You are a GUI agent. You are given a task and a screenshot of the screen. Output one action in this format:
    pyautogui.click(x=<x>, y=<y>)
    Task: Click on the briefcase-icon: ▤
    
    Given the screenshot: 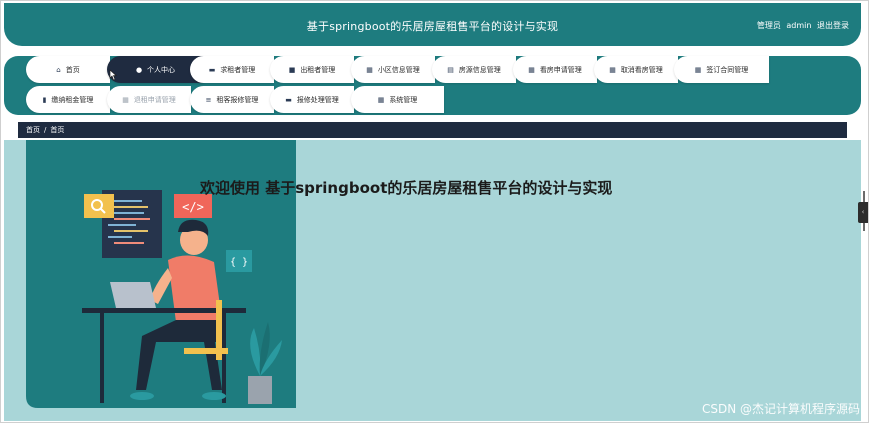 What is the action you would take?
    pyautogui.click(x=450, y=69)
    